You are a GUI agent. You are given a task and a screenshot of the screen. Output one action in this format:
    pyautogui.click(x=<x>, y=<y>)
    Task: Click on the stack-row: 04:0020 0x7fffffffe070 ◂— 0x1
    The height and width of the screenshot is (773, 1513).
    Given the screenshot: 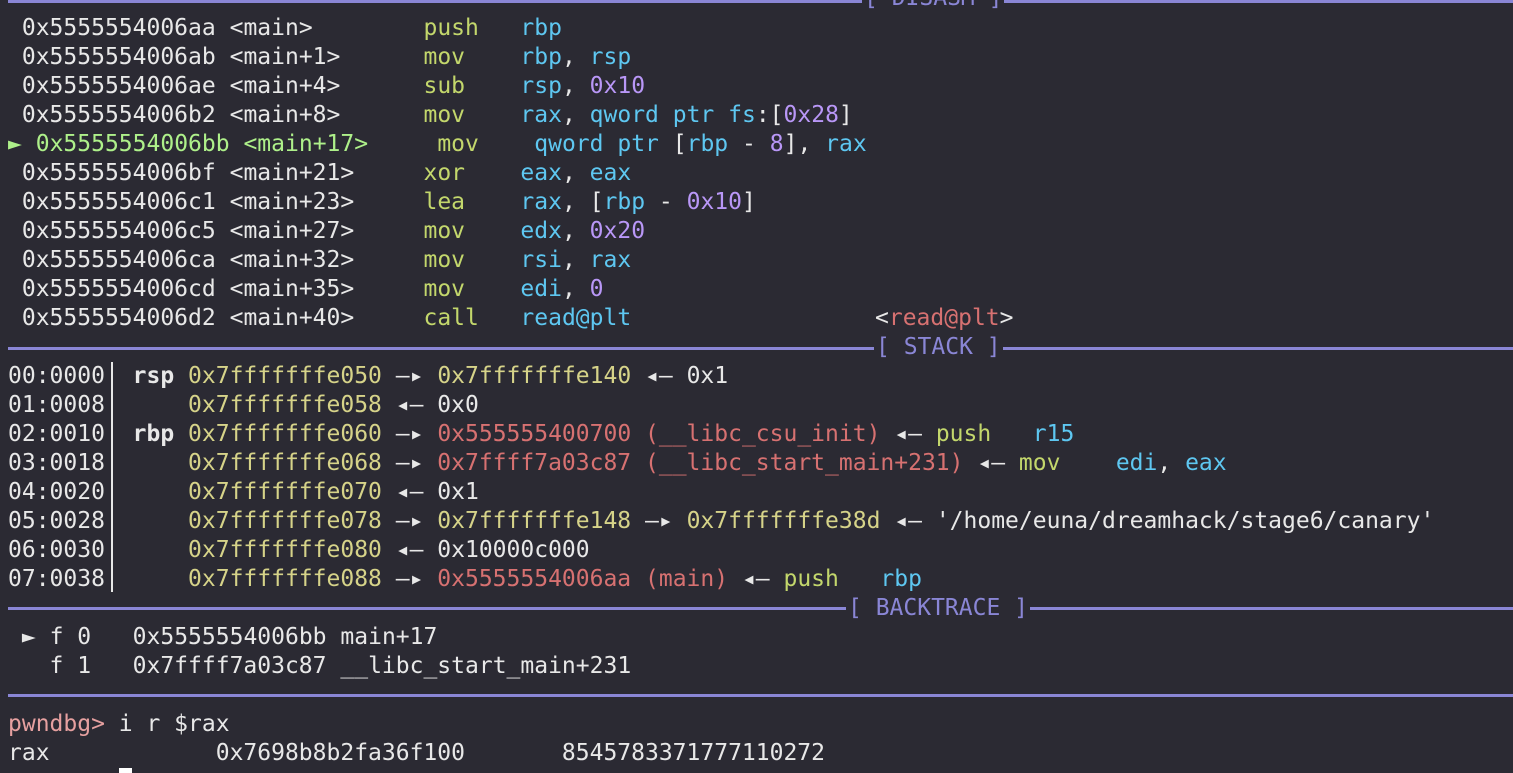 What is the action you would take?
    pyautogui.click(x=243, y=492)
    